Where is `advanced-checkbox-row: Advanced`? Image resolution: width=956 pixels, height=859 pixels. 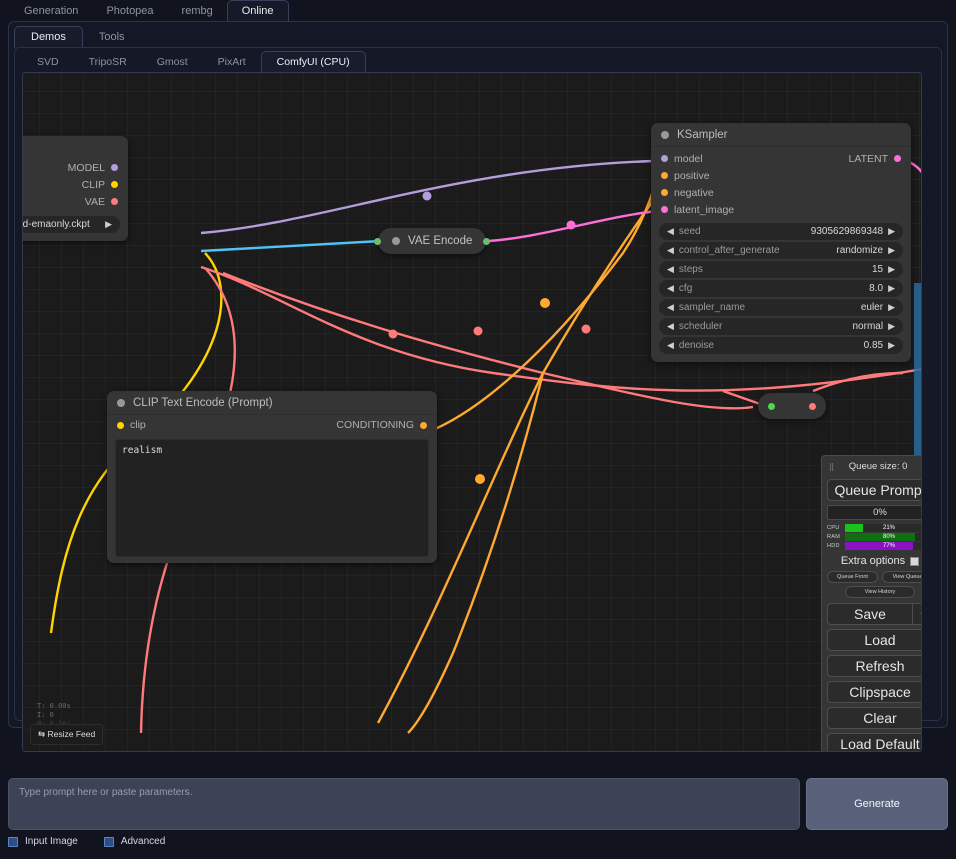 advanced-checkbox-row: Advanced is located at coordinates (134, 841).